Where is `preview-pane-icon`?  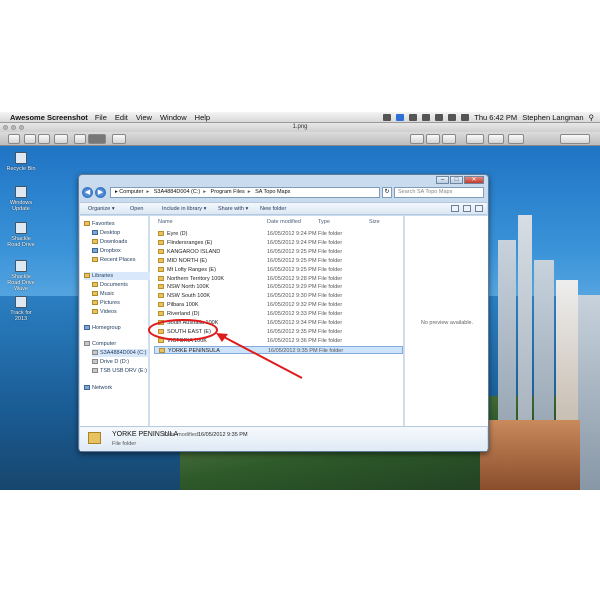 preview-pane-icon is located at coordinates (467, 208).